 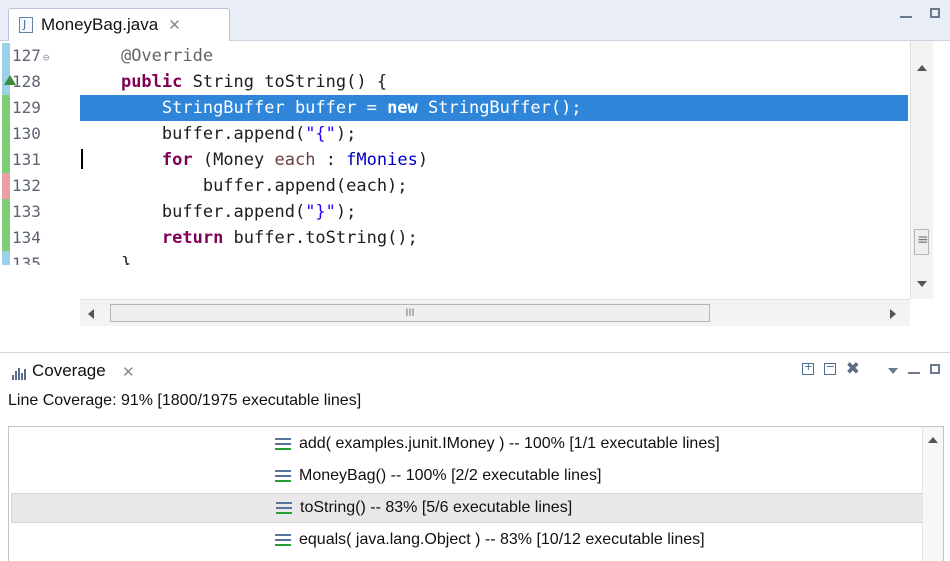 I want to click on fold-icon: ⊖, so click(x=46, y=57).